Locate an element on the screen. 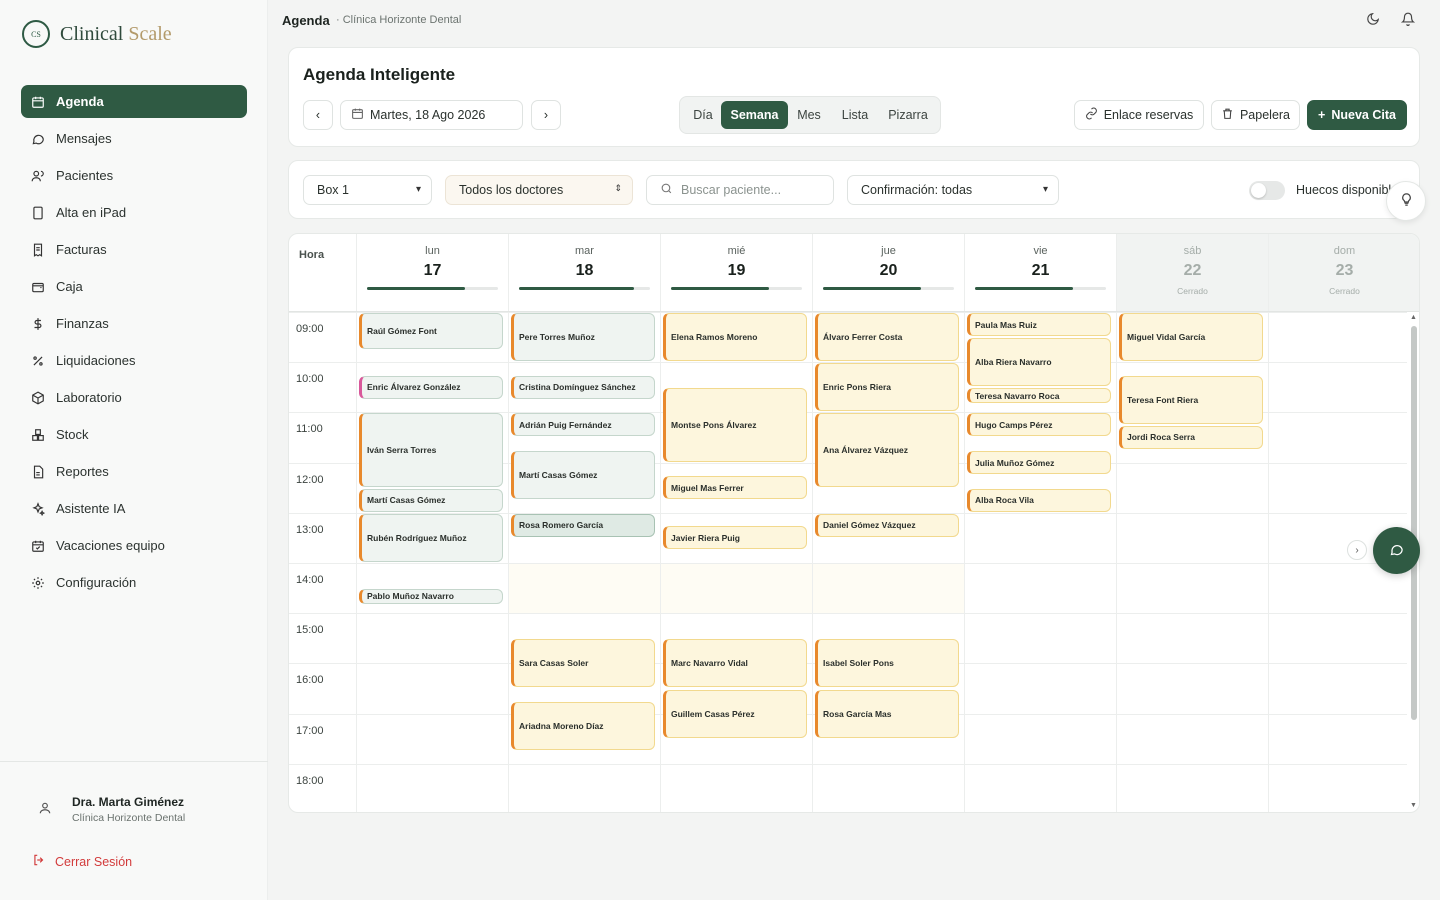 The width and height of the screenshot is (1440, 900). view-month-tab: Mes is located at coordinates (809, 115).